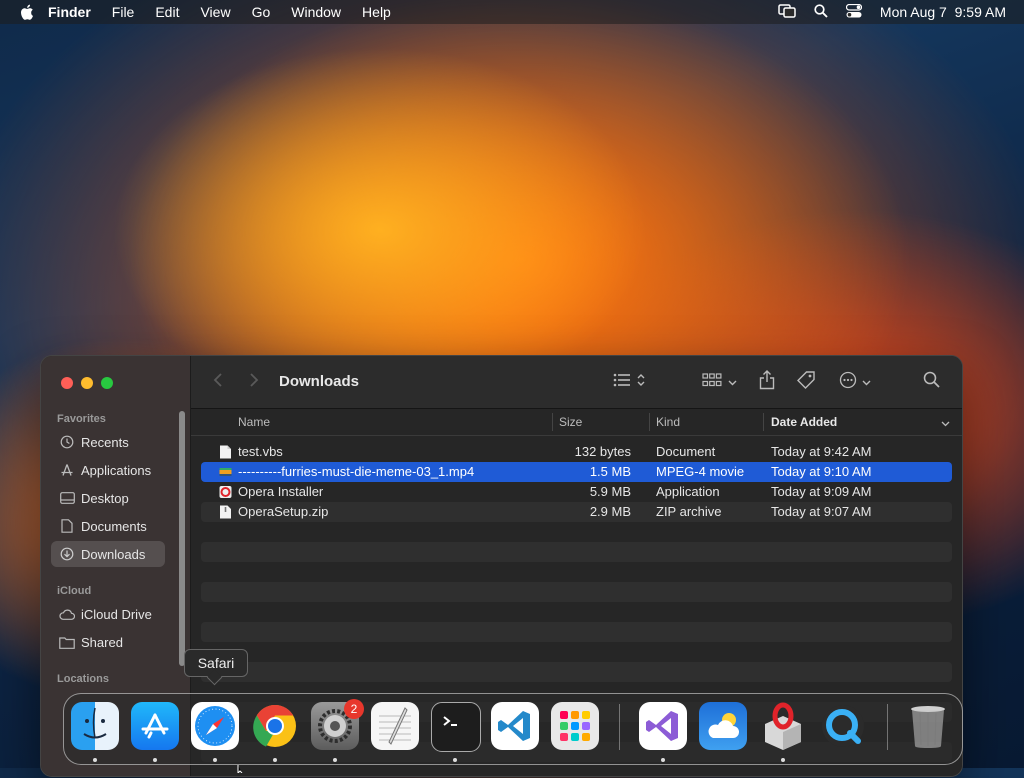  I want to click on dock: 2, so click(513, 729).